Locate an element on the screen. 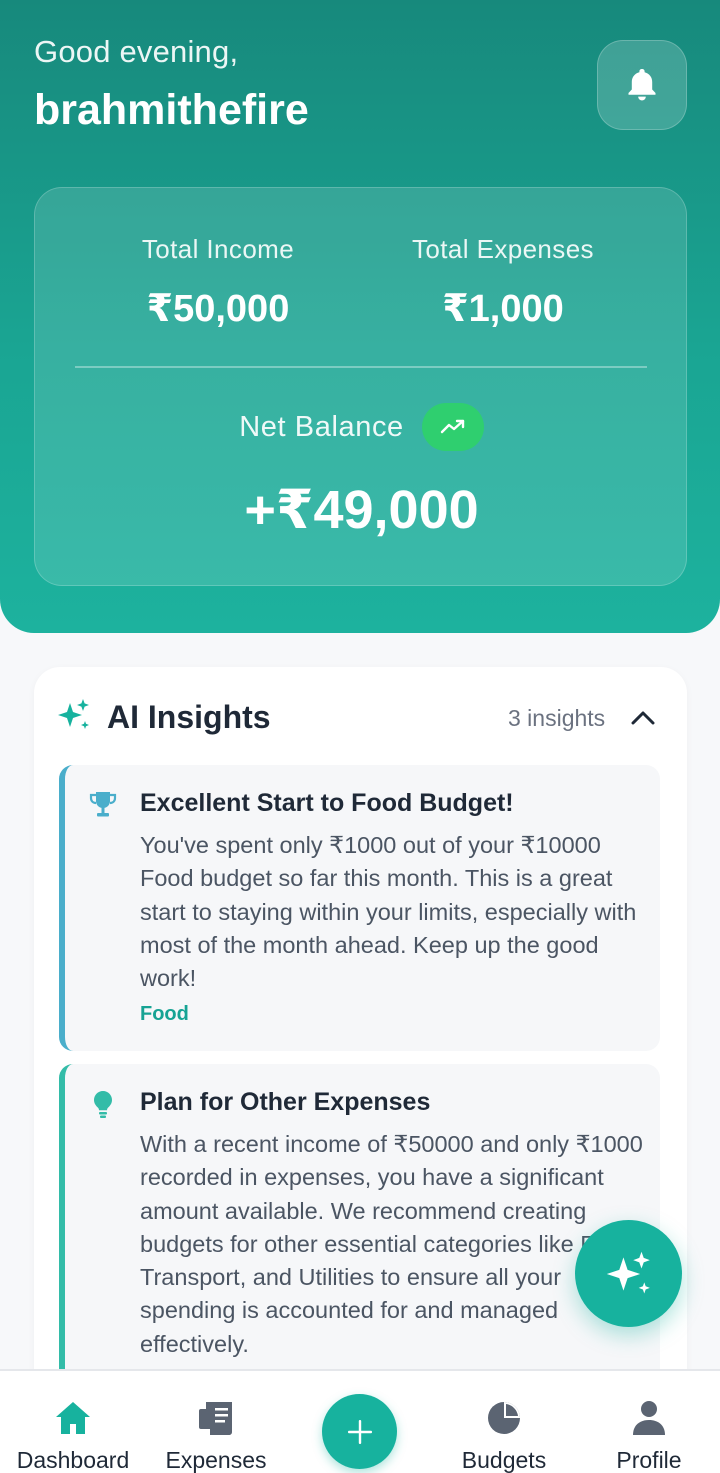  greeting-text: Good evening, is located at coordinates (136, 51).